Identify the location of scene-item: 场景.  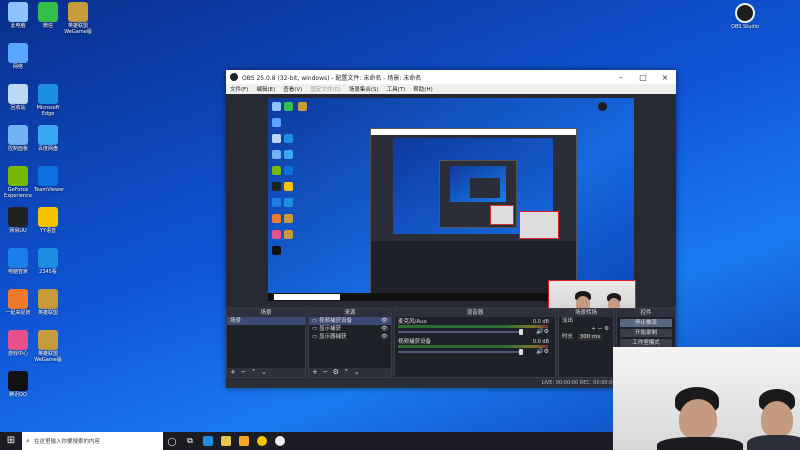
(266, 321).